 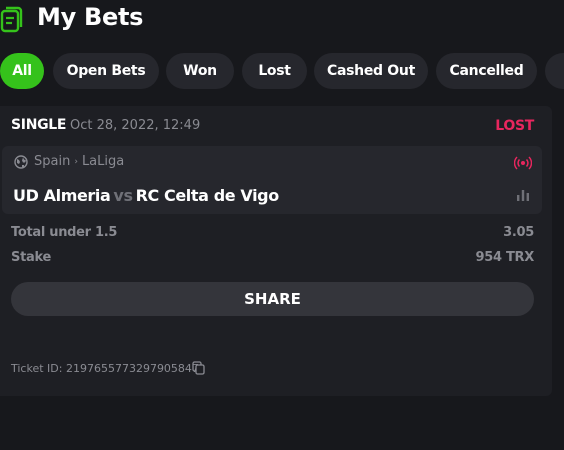 What do you see at coordinates (486, 71) in the screenshot?
I see `tab-cancelled: Cancelled` at bounding box center [486, 71].